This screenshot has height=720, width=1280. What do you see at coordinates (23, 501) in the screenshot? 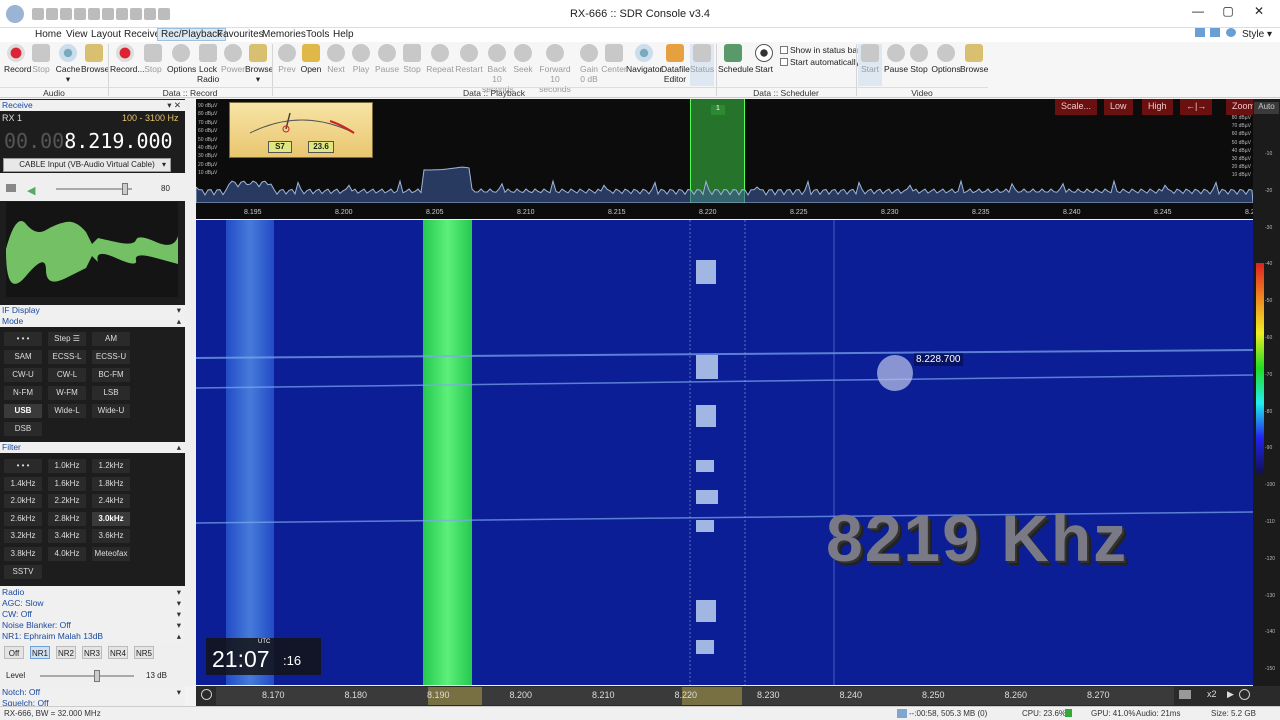
I see `filter-option: 2.0kHz` at bounding box center [23, 501].